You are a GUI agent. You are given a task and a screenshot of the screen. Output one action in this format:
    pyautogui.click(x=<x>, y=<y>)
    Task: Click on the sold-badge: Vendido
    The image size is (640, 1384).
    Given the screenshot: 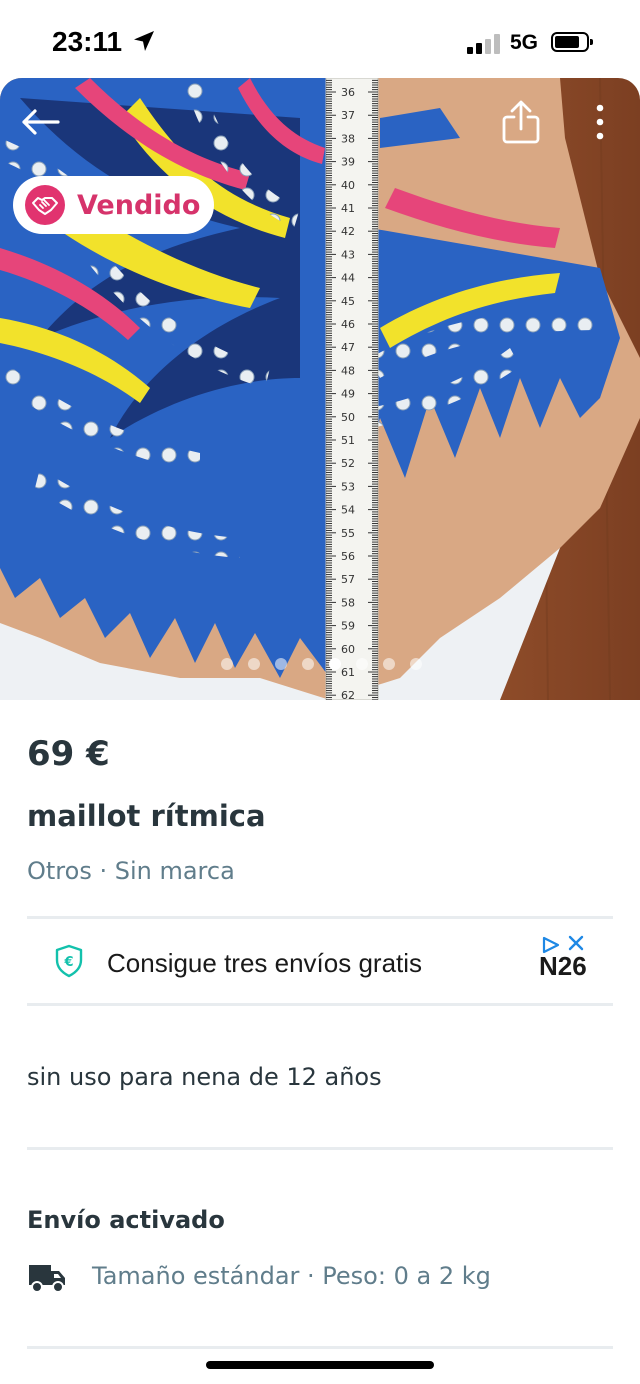 What is the action you would take?
    pyautogui.click(x=114, y=205)
    